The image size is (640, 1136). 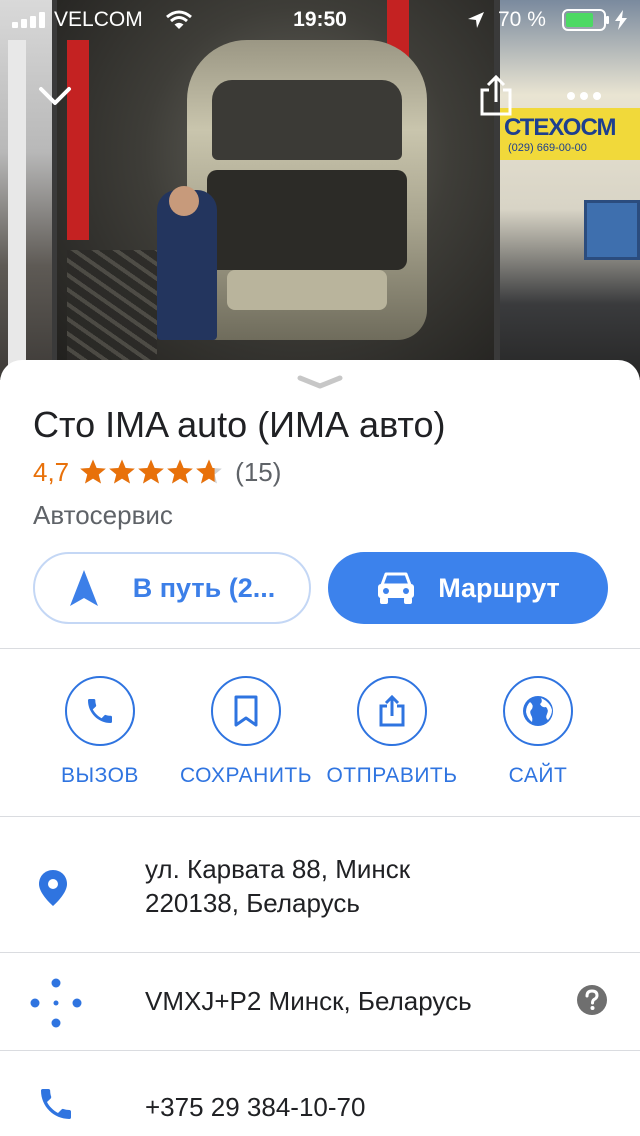 I want to click on review-count: (15), so click(x=258, y=472).